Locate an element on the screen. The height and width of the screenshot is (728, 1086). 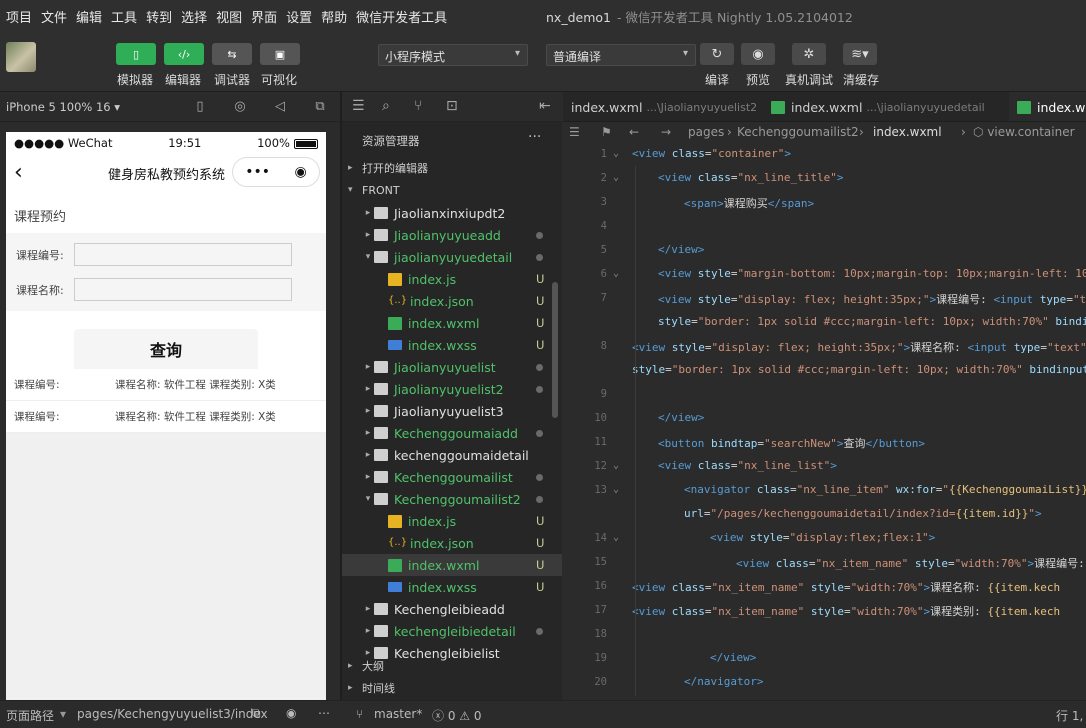
capsule-menu: ••• ◉ is located at coordinates (276, 172).